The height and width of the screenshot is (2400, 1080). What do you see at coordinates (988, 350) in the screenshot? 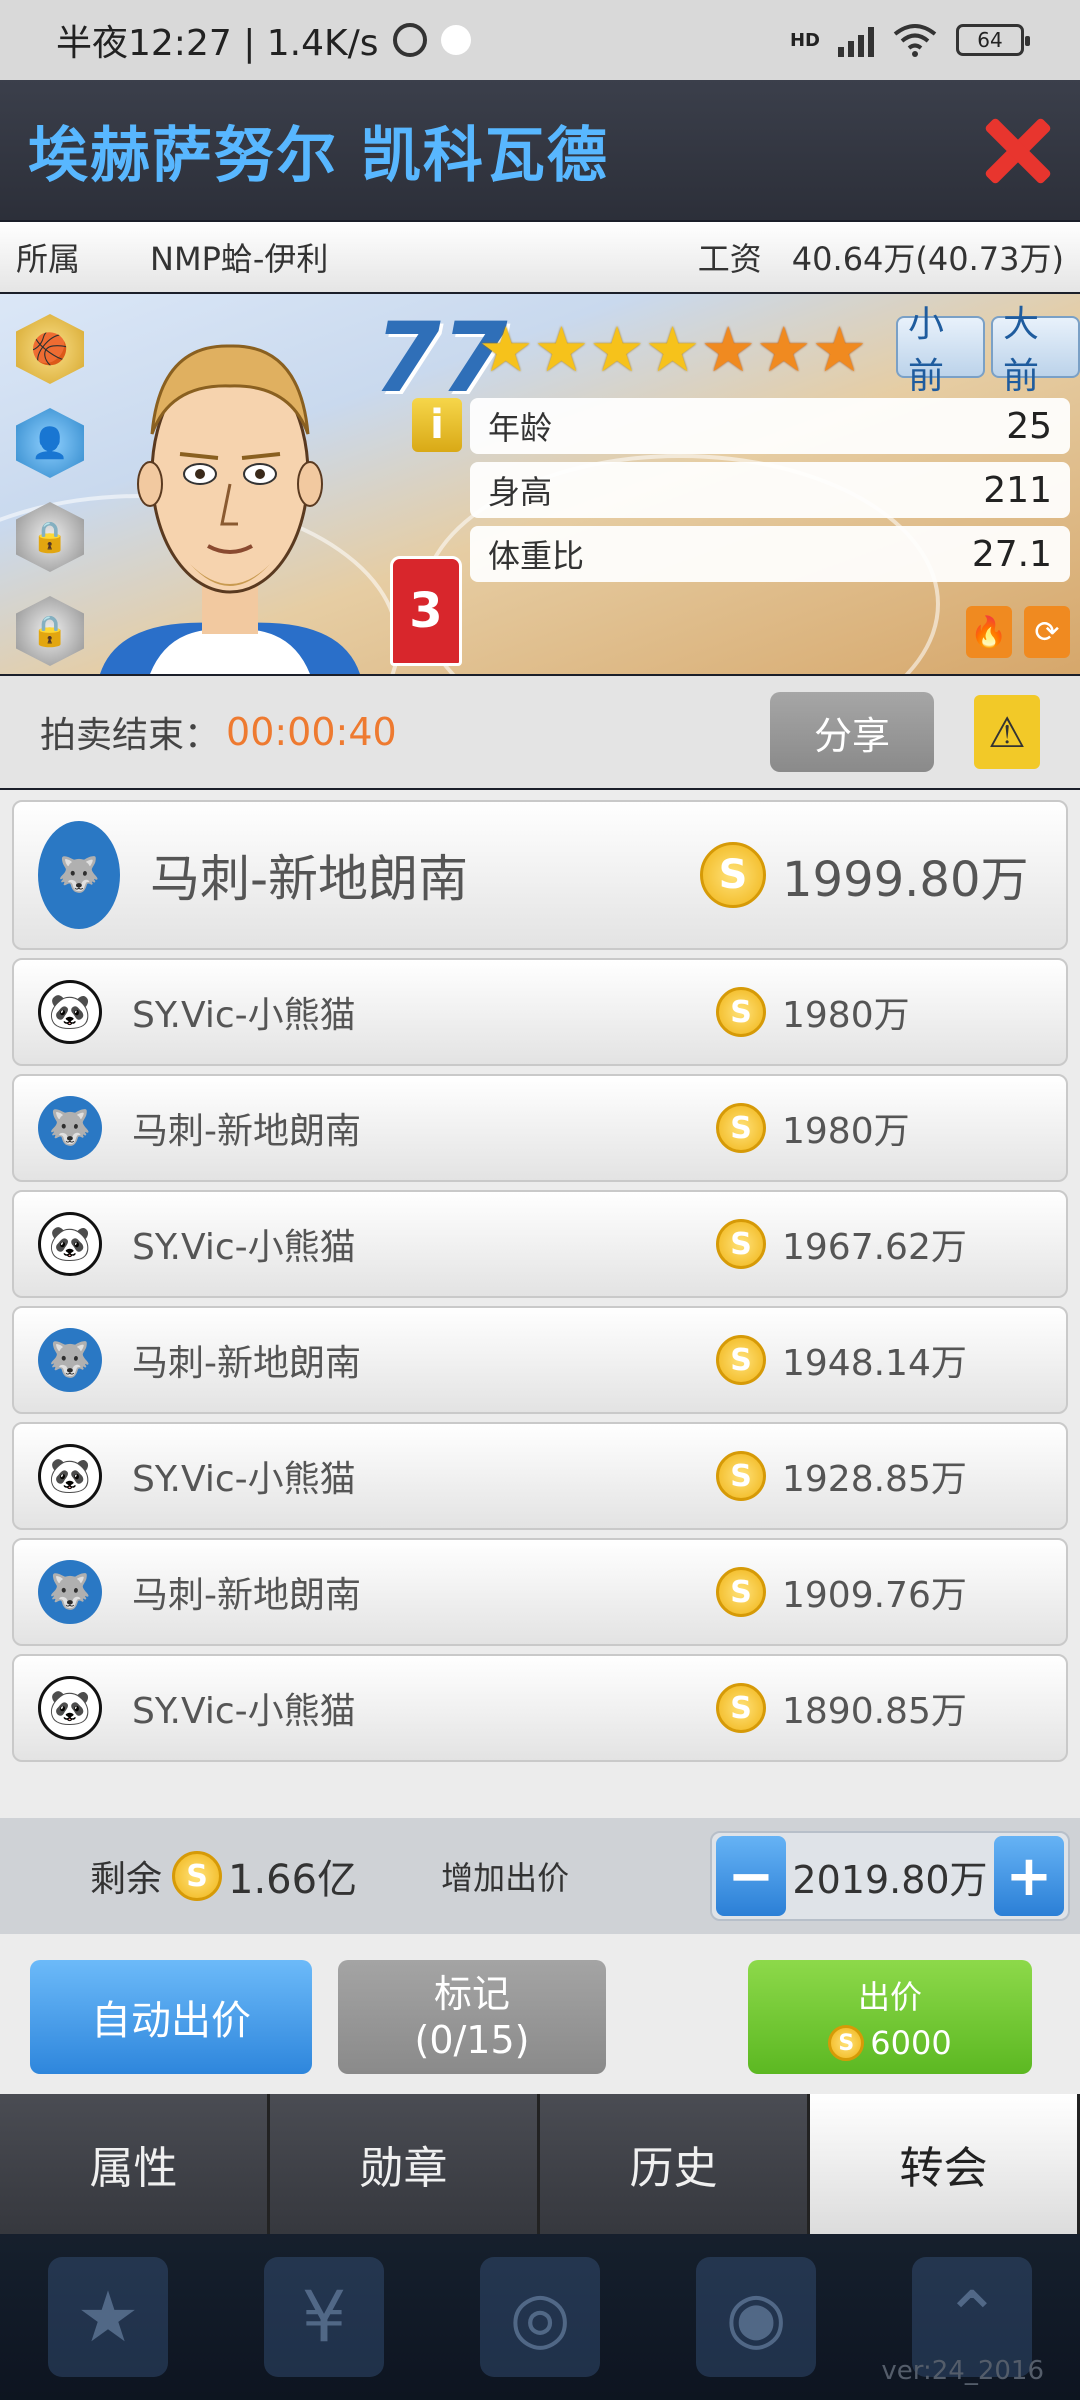
I see `position-buttons: 小前 大前` at bounding box center [988, 350].